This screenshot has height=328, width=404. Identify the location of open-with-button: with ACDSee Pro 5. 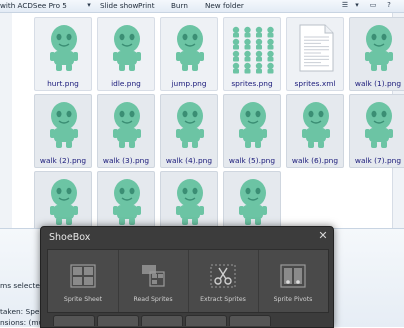
(33, 5).